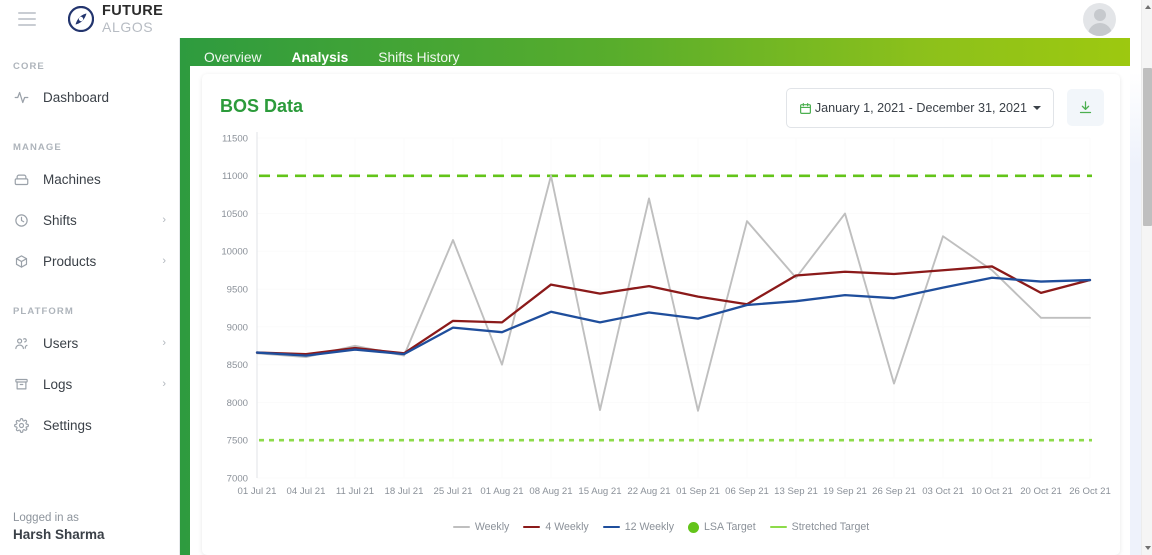 The height and width of the screenshot is (555, 1152). I want to click on gear-icon, so click(21, 425).